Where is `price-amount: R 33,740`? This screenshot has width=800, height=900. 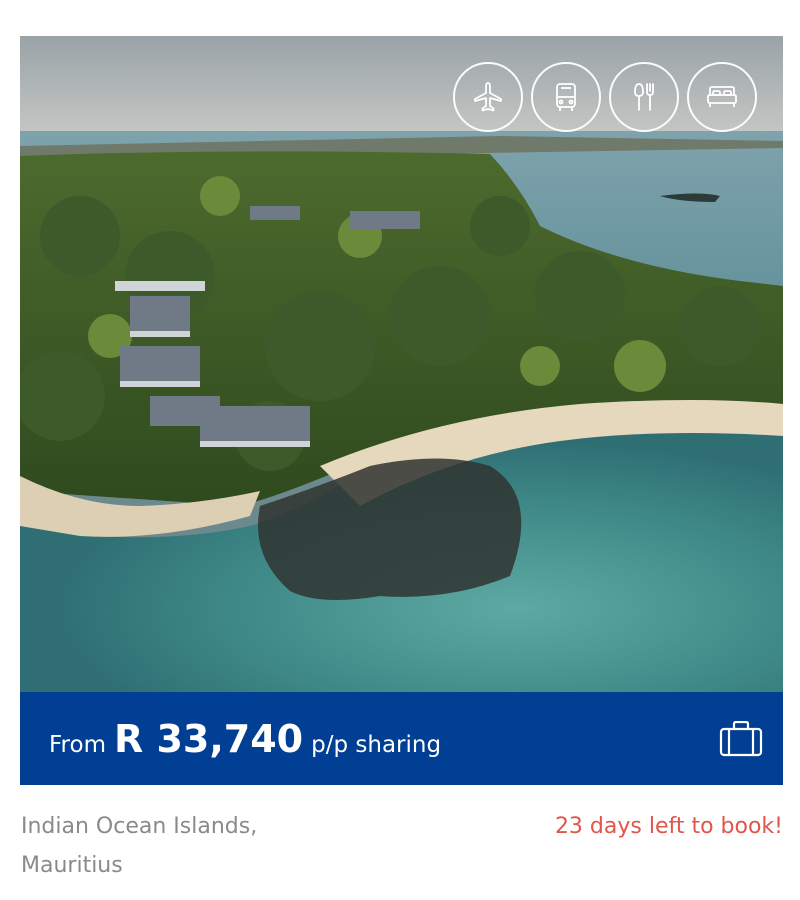 price-amount: R 33,740 is located at coordinates (208, 738).